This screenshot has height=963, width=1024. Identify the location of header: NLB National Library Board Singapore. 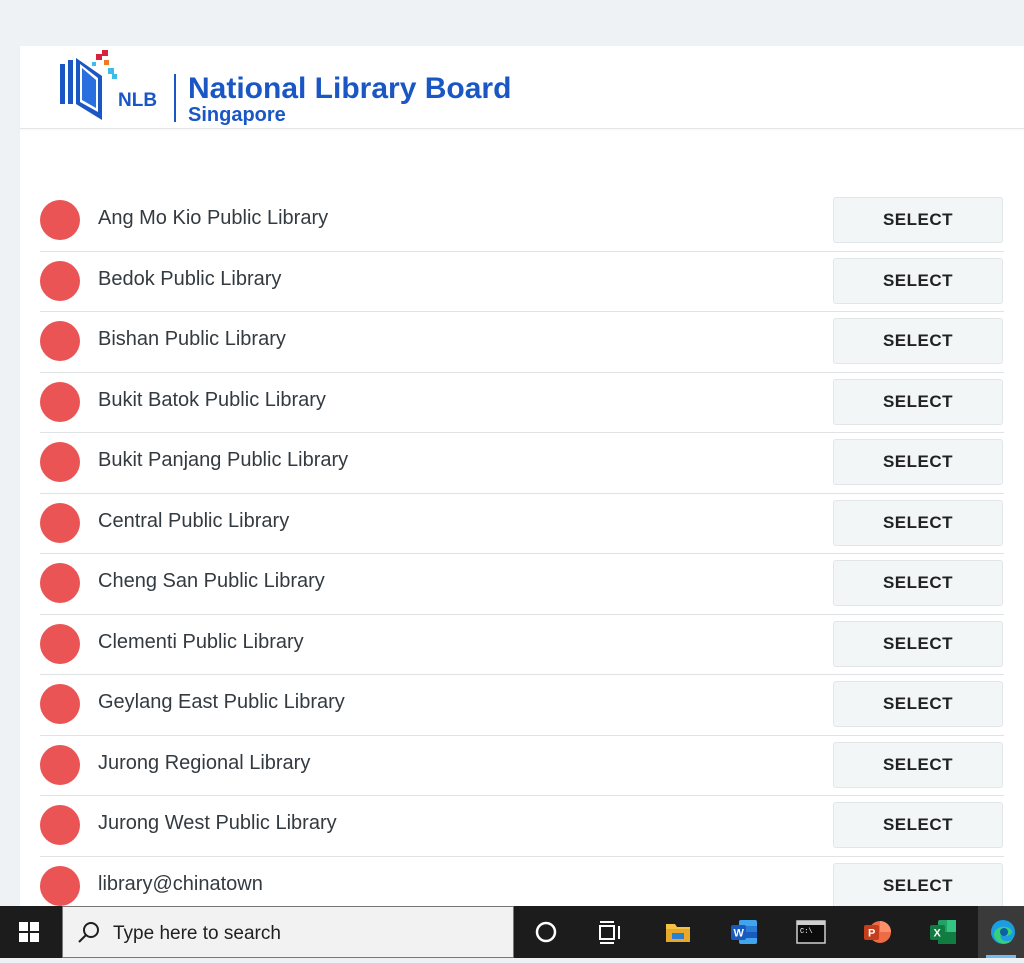
(522, 87).